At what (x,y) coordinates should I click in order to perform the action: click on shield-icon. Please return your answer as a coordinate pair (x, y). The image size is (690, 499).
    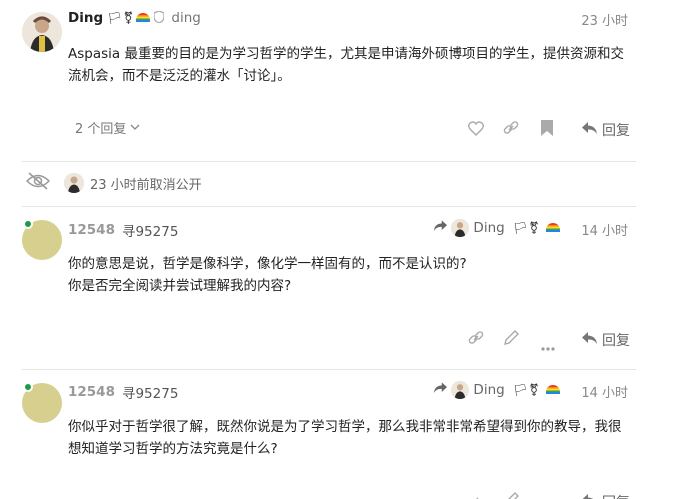
    Looking at the image, I should click on (159, 17).